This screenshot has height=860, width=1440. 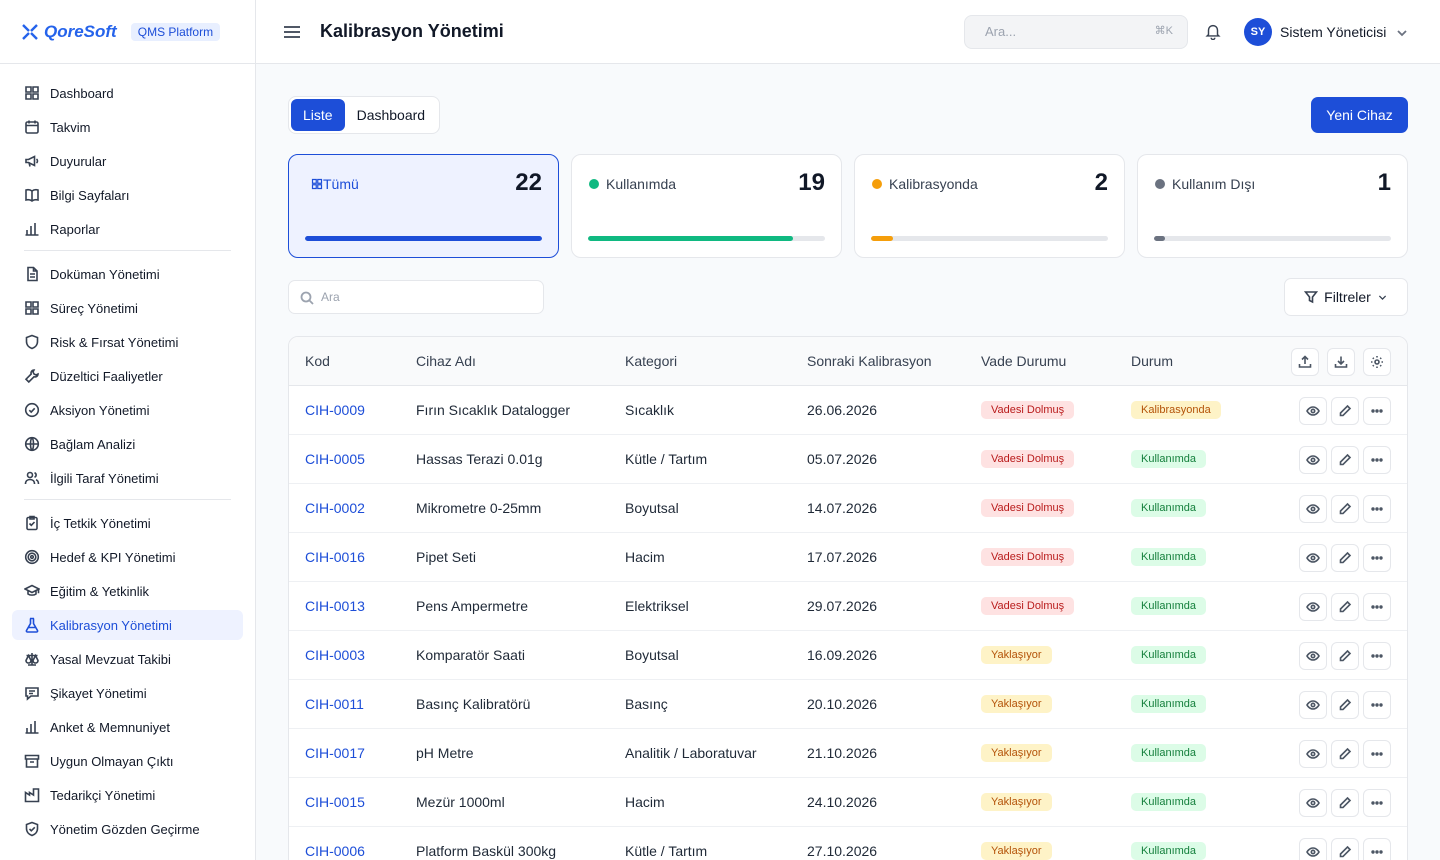 What do you see at coordinates (127, 444) in the screenshot?
I see `sidebar-item-bağlam-analizi: Bağlam Analizi` at bounding box center [127, 444].